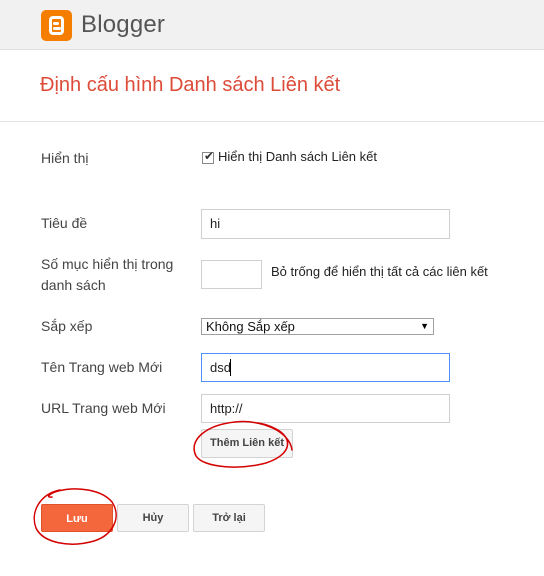 This screenshot has width=544, height=576. What do you see at coordinates (67, 326) in the screenshot?
I see `sort-label: Sắp xếp` at bounding box center [67, 326].